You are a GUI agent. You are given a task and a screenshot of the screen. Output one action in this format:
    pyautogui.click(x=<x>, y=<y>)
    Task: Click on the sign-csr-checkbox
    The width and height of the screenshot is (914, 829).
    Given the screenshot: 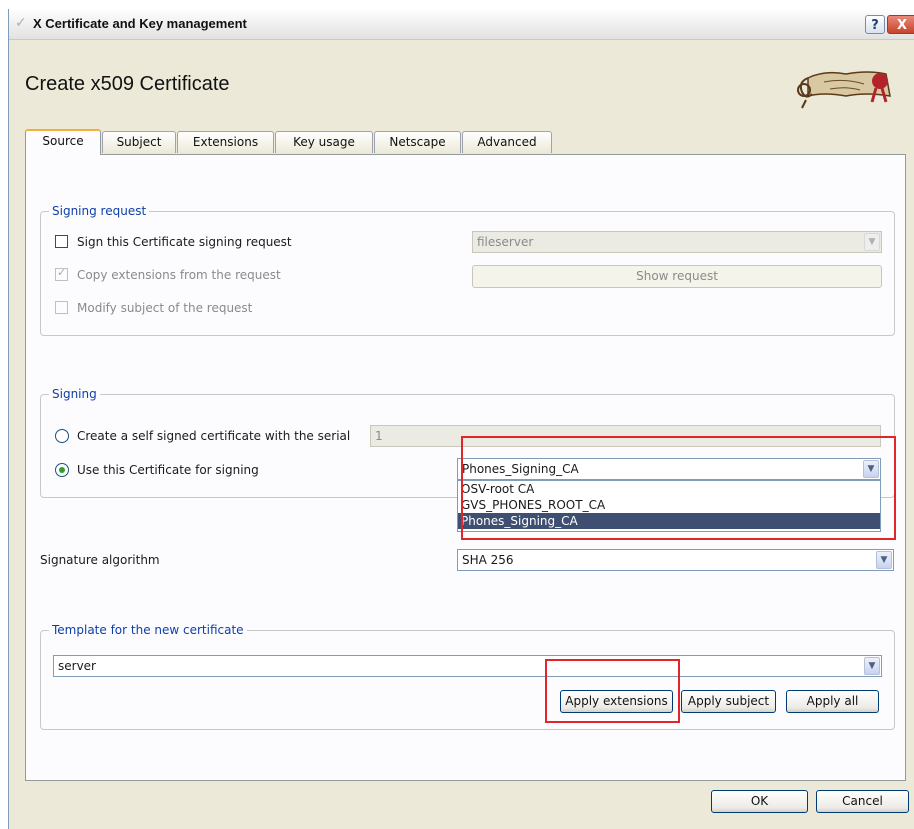 What is the action you would take?
    pyautogui.click(x=61, y=241)
    